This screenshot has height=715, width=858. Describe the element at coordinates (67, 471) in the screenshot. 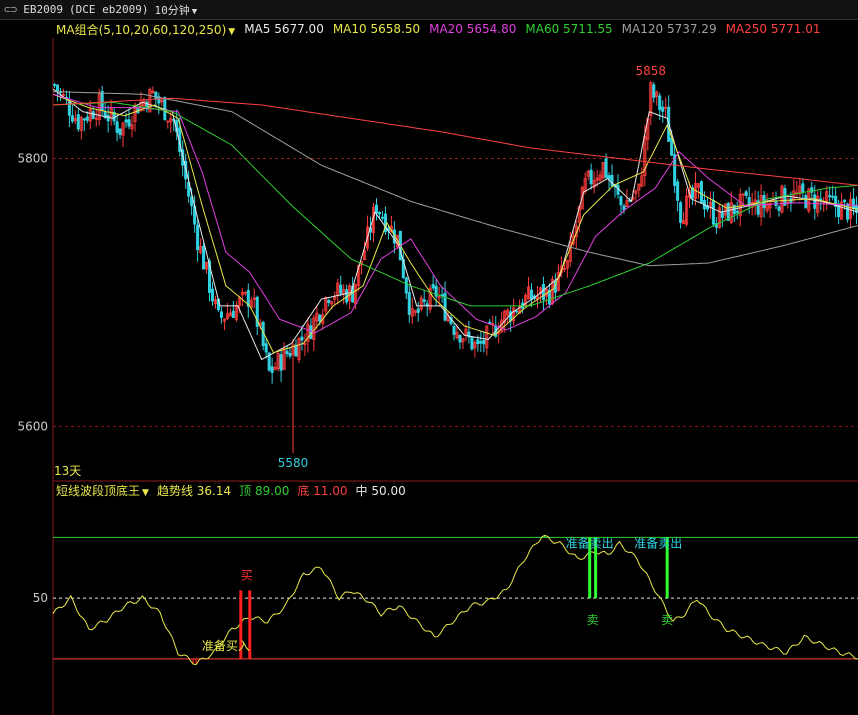

I see `period-tag: 13天` at that location.